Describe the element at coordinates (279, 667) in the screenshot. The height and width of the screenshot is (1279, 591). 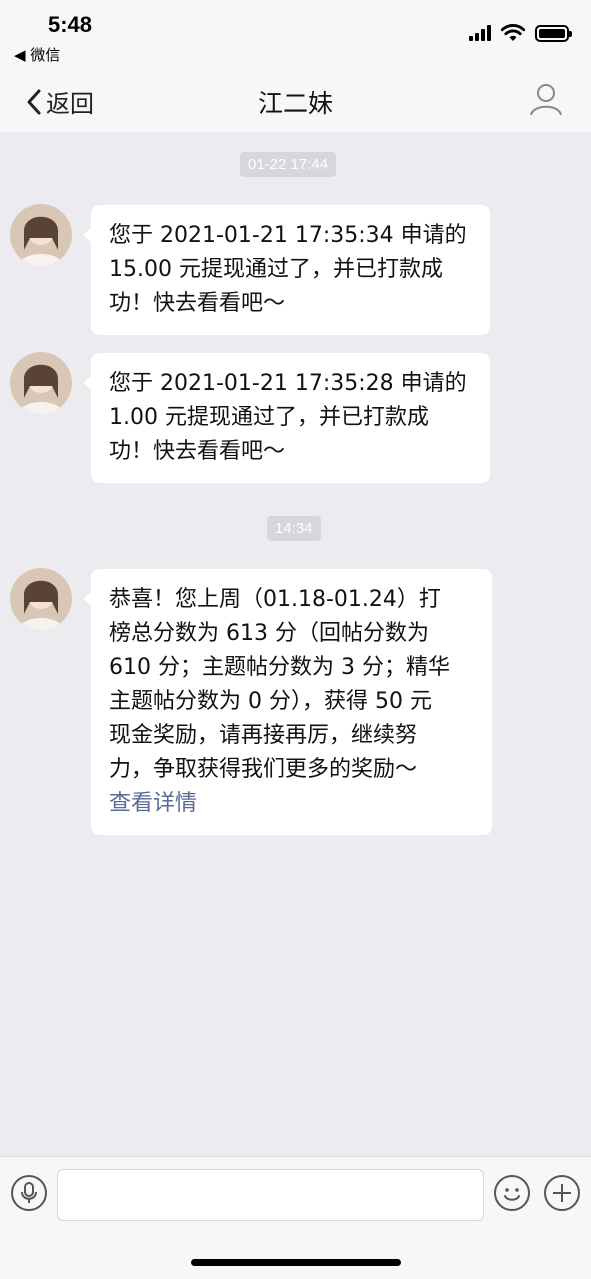
I see `message-line: 610 分；主题帖分数为 3 分；精华` at that location.